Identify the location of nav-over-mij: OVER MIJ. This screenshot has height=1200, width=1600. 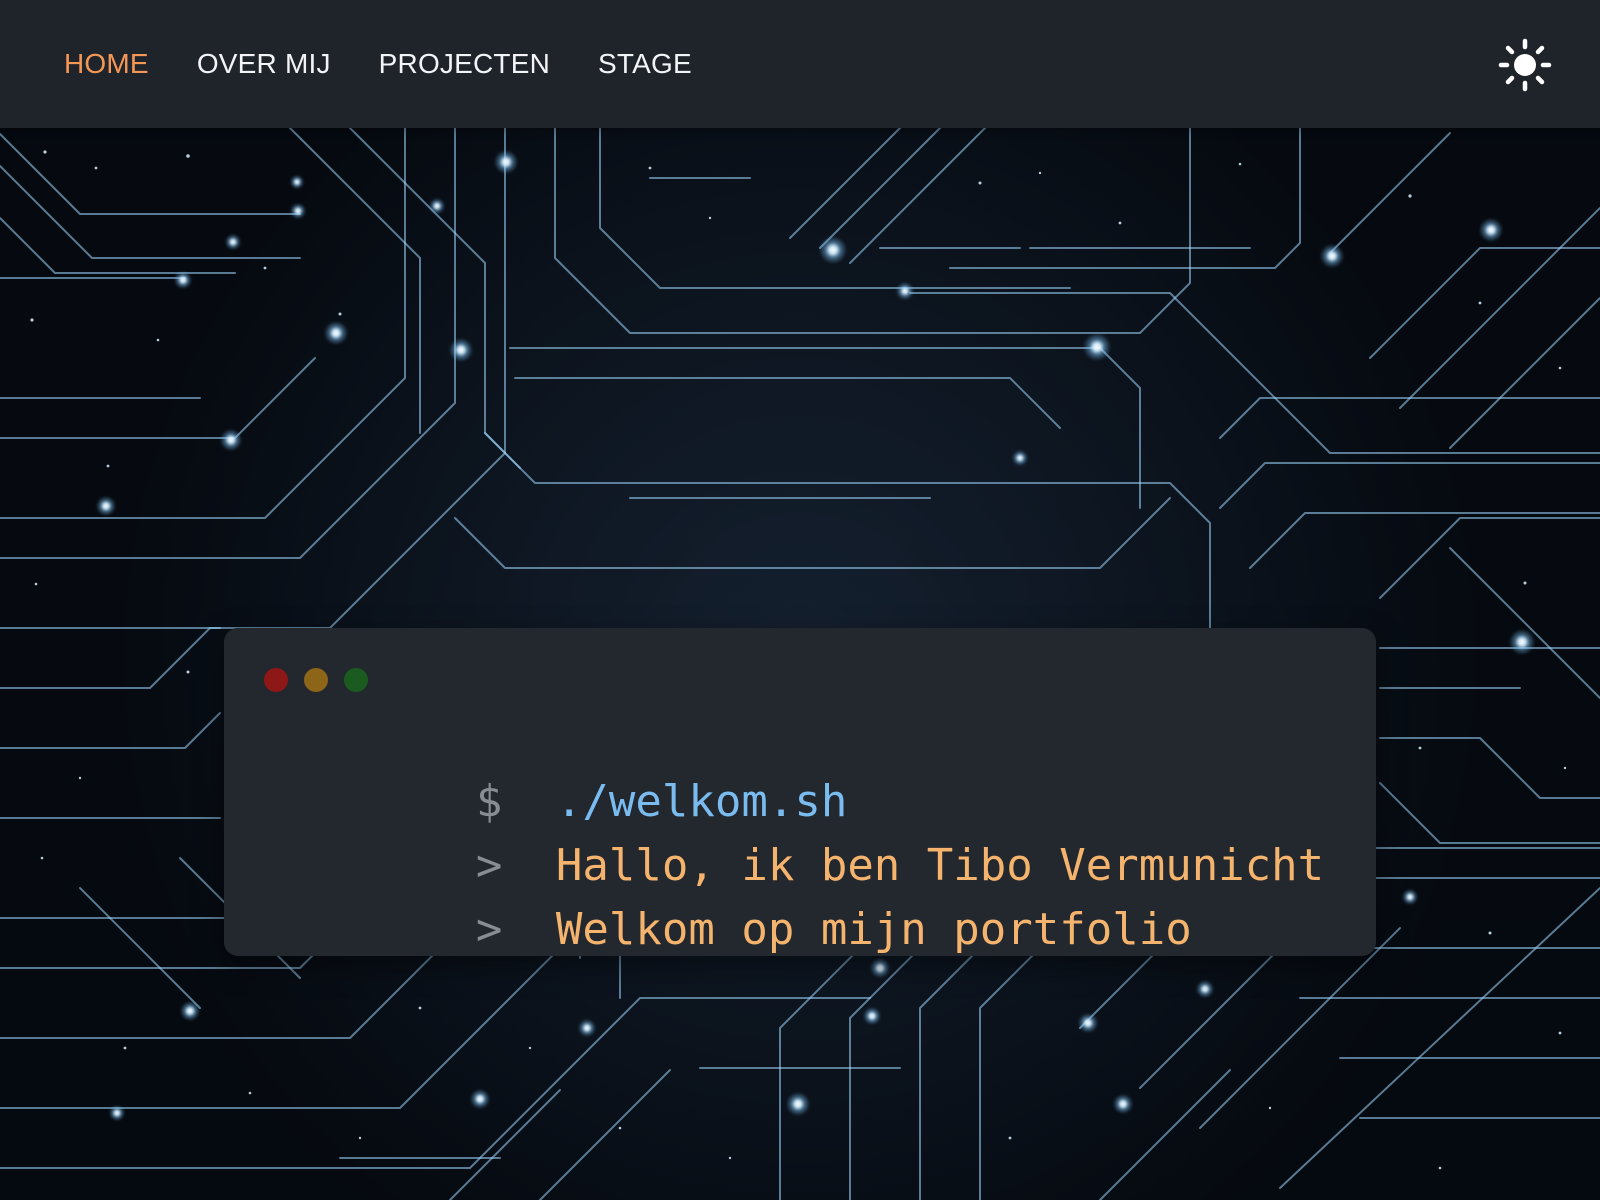
(264, 64).